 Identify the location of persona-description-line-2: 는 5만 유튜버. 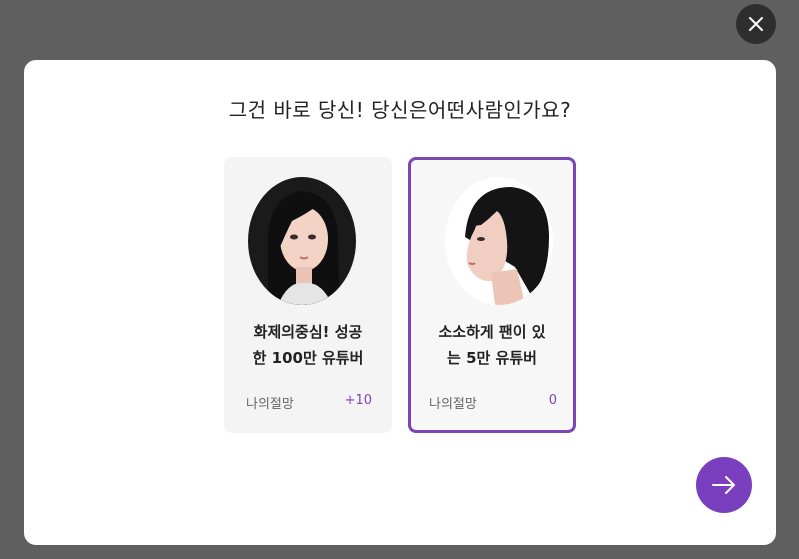
(492, 358).